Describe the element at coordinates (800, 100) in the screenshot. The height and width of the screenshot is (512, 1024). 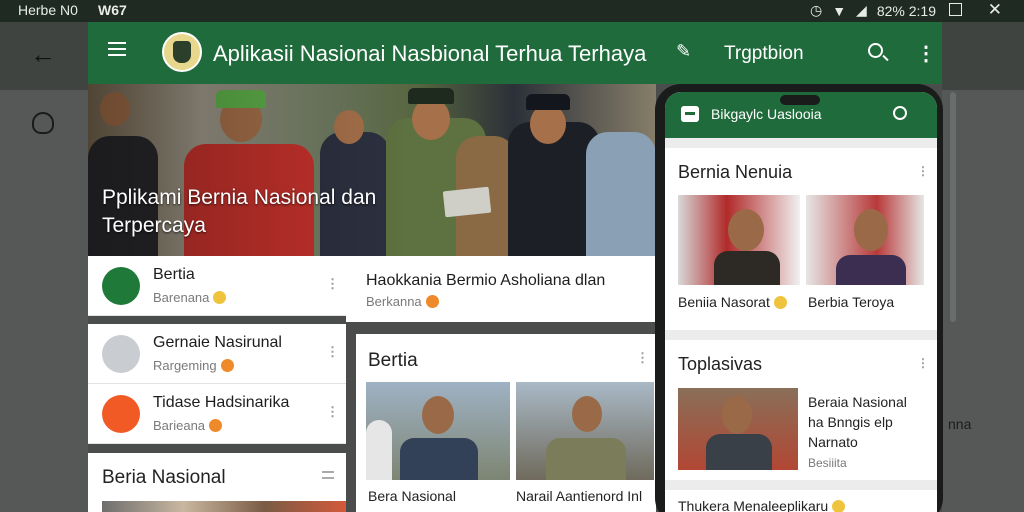
I see `phone-notch` at that location.